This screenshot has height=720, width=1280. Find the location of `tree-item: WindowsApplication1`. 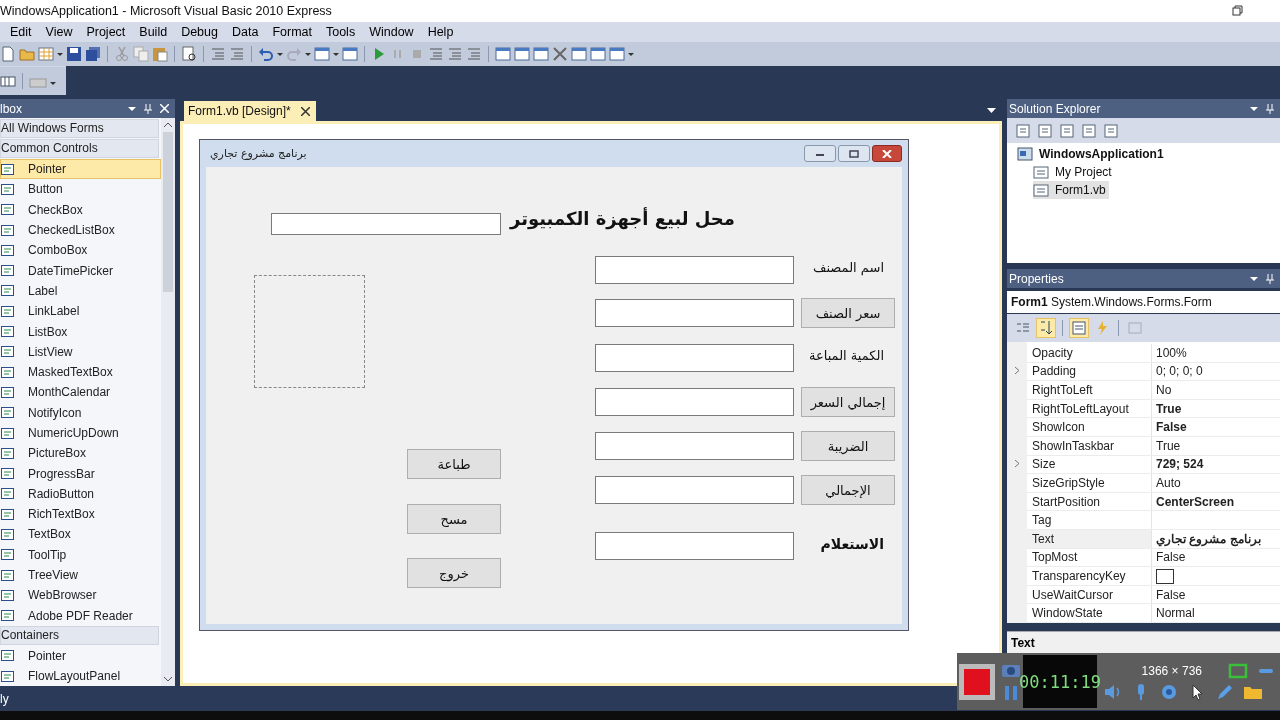

tree-item: WindowsApplication1 is located at coordinates (1092, 154).